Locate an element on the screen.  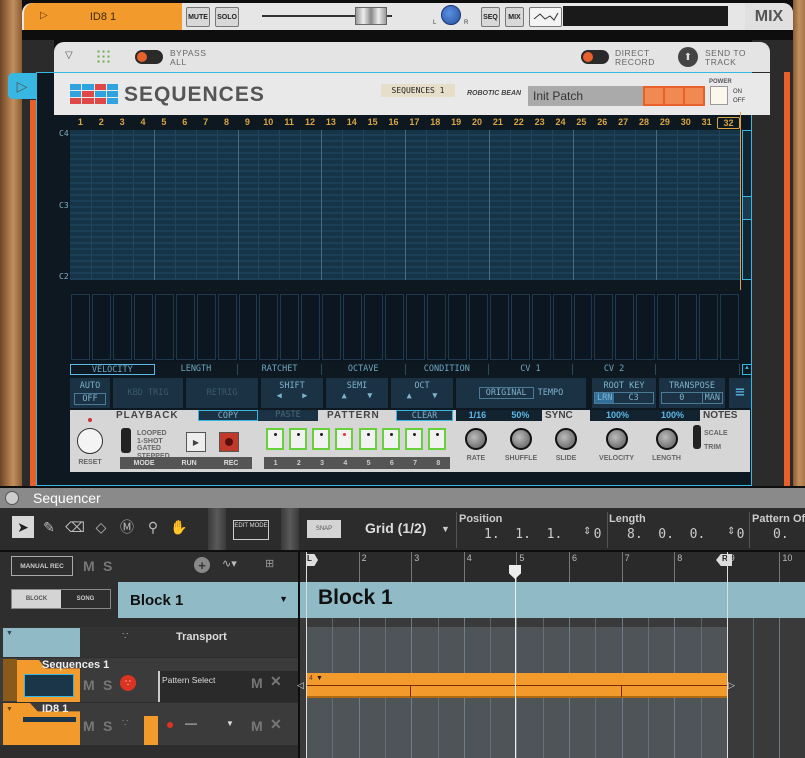
step-number: 26 is located at coordinates (602, 123).